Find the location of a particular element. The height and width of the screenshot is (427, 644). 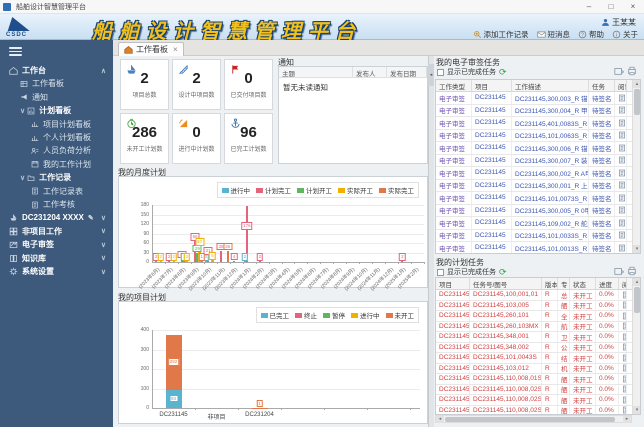

sidebar-item-3: ∨ 计划看板 is located at coordinates (56, 110).